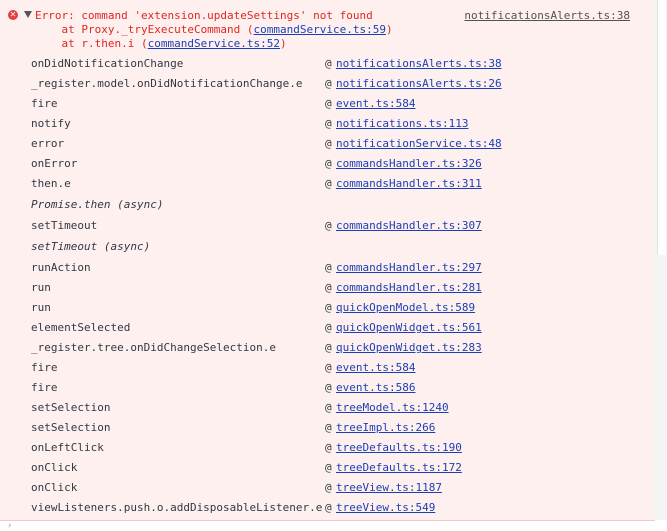 Image resolution: width=667 pixels, height=531 pixels. I want to click on frame-source-link: treeView.ts:1187, so click(389, 488).